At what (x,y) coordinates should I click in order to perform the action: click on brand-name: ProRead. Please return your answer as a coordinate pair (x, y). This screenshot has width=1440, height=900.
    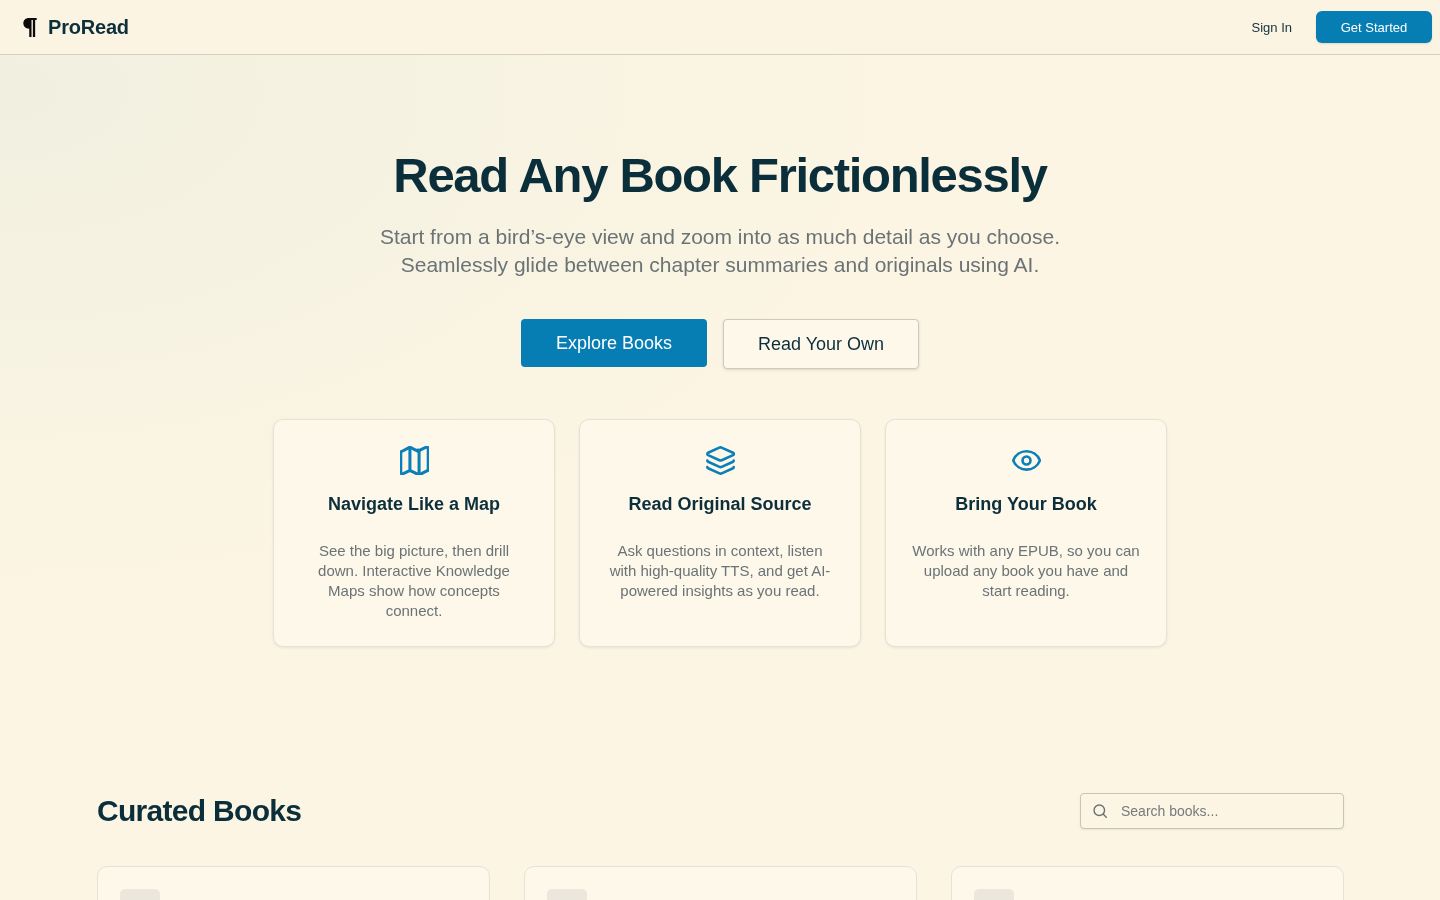
    Looking at the image, I should click on (88, 27).